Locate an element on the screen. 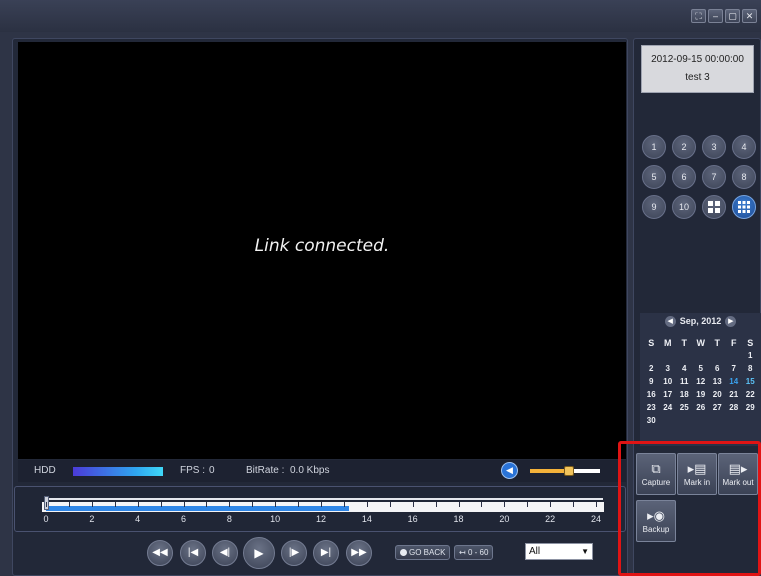  multi-view-button is located at coordinates (744, 207).